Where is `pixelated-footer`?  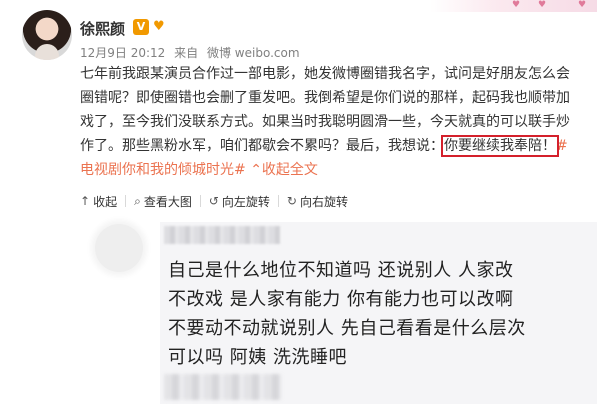 pixelated-footer is located at coordinates (223, 387).